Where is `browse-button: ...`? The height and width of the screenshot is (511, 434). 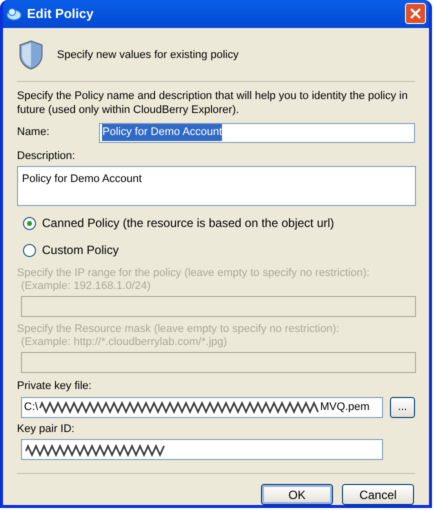
browse-button: ... is located at coordinates (402, 407).